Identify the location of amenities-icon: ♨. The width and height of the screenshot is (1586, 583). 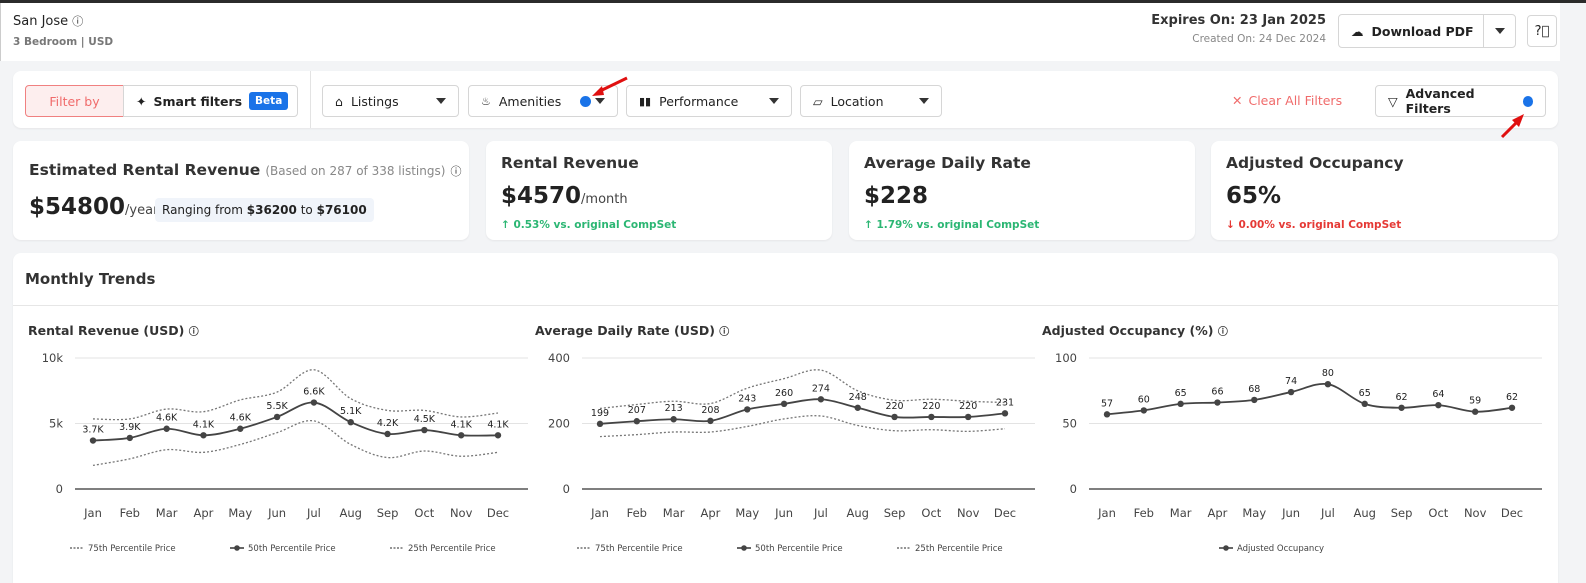
(486, 101).